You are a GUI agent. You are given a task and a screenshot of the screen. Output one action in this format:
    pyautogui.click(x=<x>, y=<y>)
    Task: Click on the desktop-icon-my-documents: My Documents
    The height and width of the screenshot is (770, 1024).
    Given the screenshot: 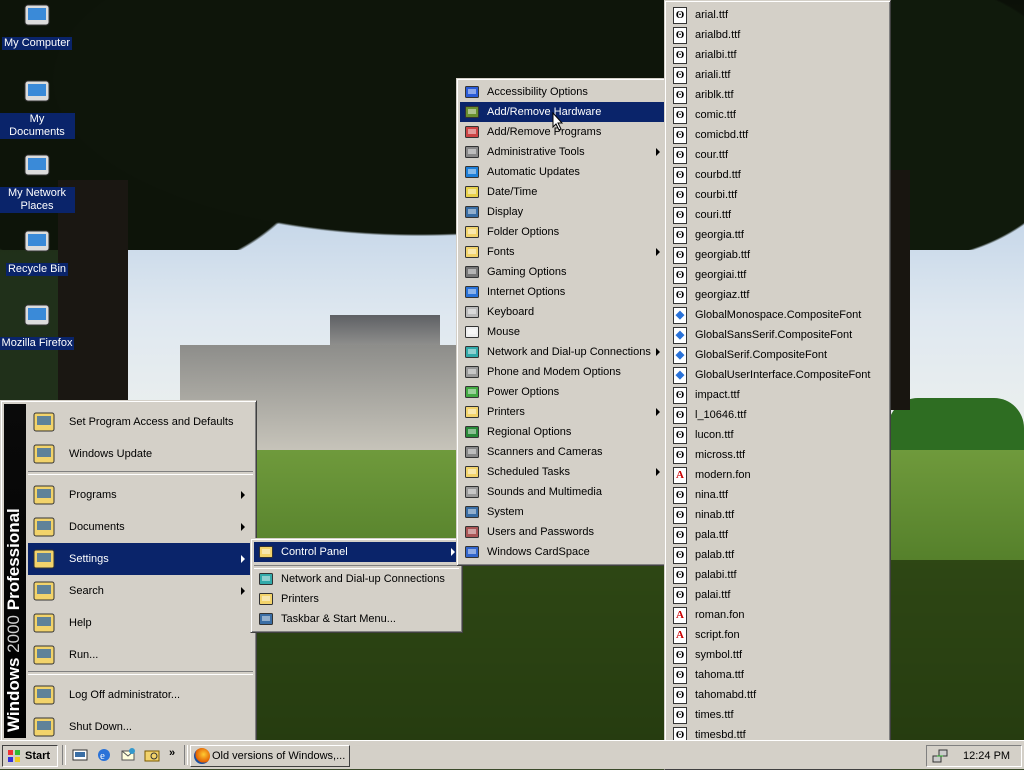 What is the action you would take?
    pyautogui.click(x=37, y=107)
    